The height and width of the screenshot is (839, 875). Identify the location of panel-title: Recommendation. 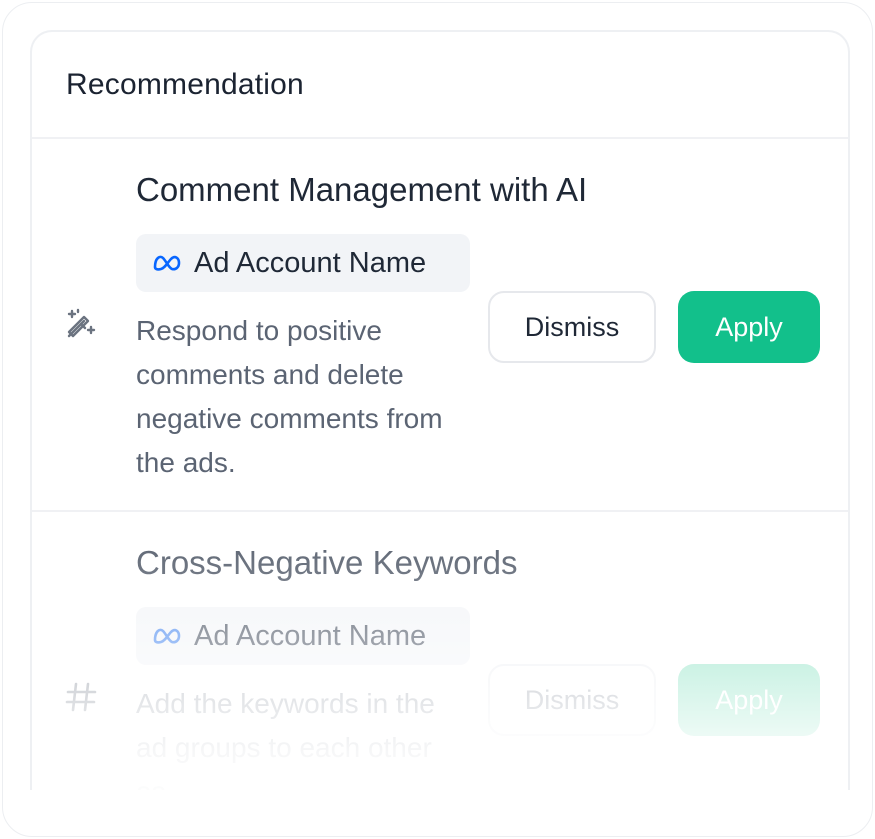
(185, 84).